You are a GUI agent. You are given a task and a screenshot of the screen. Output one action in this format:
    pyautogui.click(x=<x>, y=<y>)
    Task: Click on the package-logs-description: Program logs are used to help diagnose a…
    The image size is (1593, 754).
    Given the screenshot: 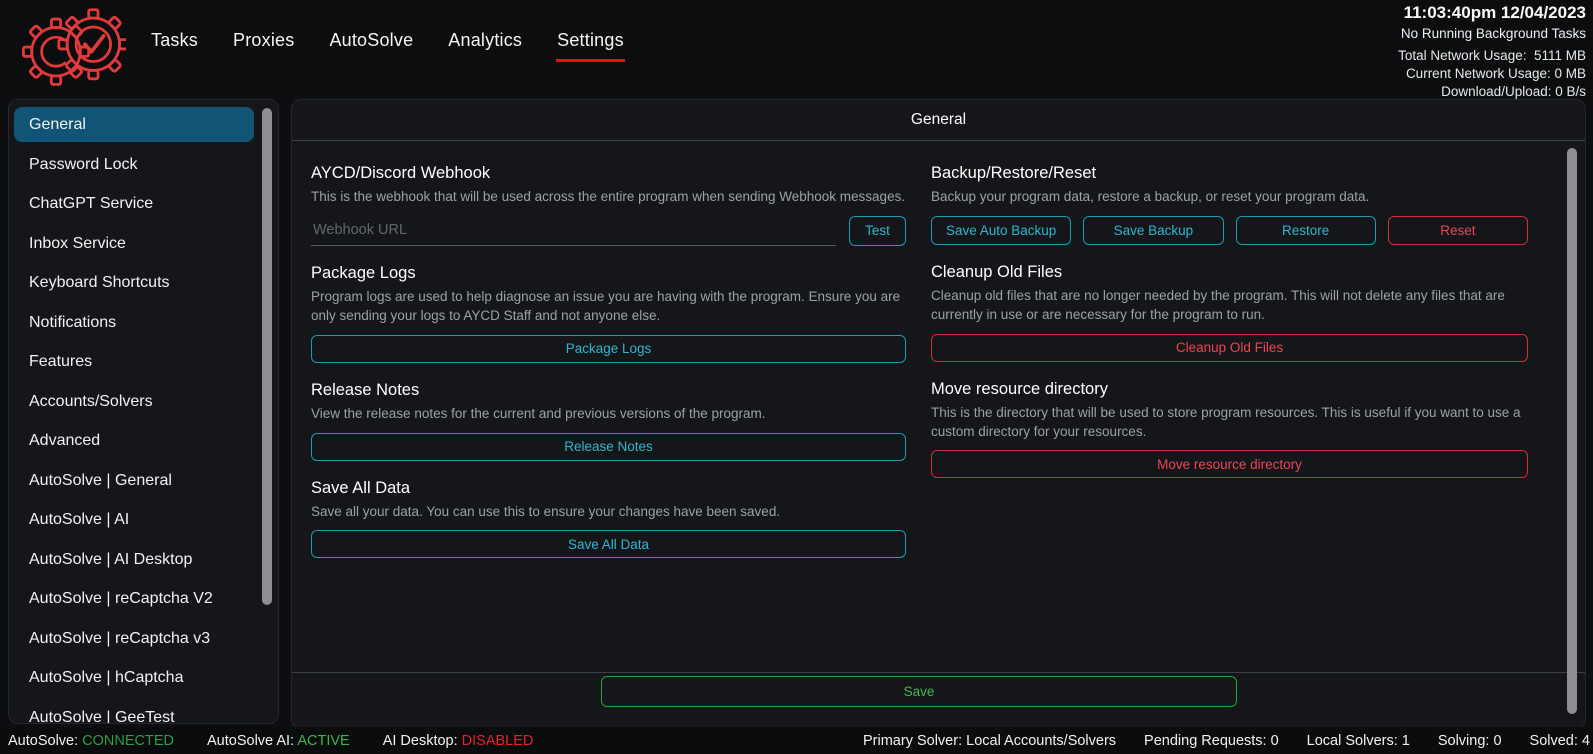 What is the action you would take?
    pyautogui.click(x=606, y=305)
    